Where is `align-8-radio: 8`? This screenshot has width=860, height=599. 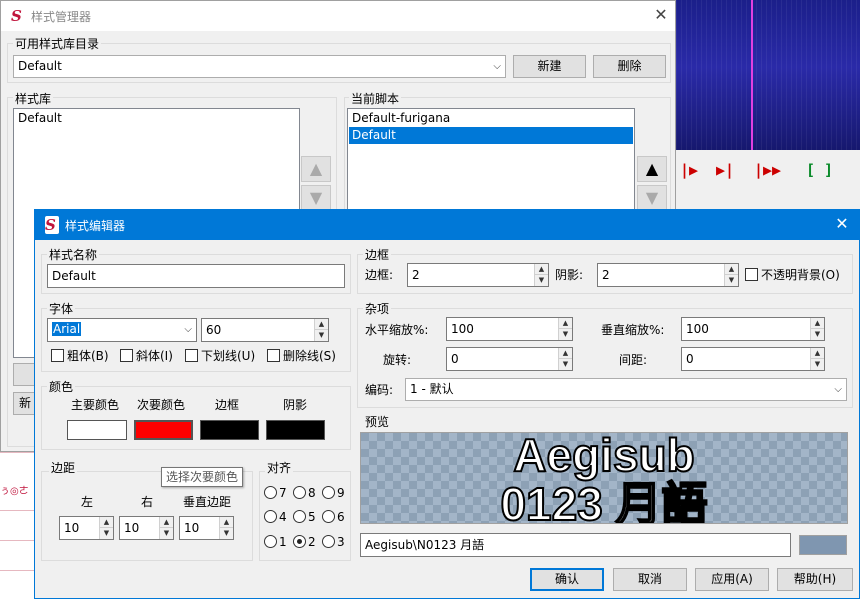
align-8-radio: 8 is located at coordinates (304, 493).